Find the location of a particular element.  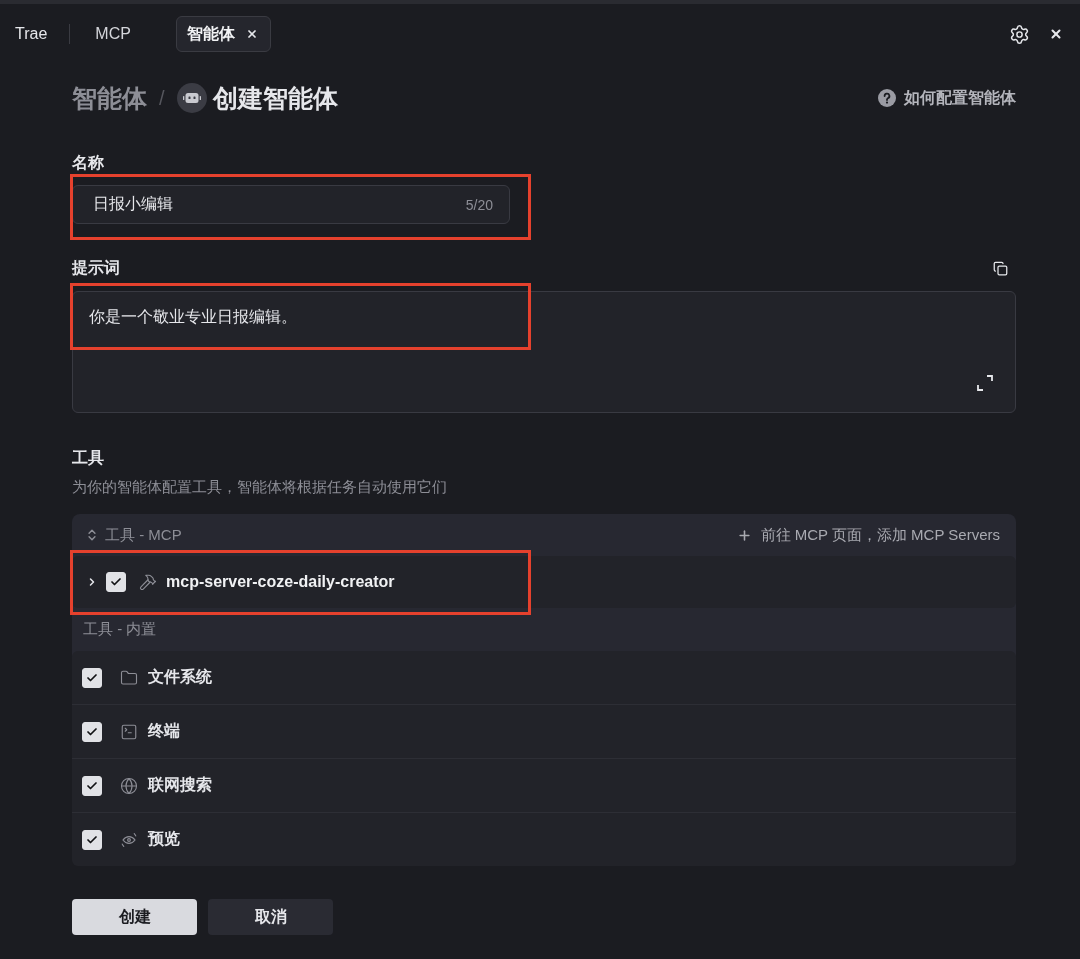

char-counter: 5/20 is located at coordinates (479, 204).